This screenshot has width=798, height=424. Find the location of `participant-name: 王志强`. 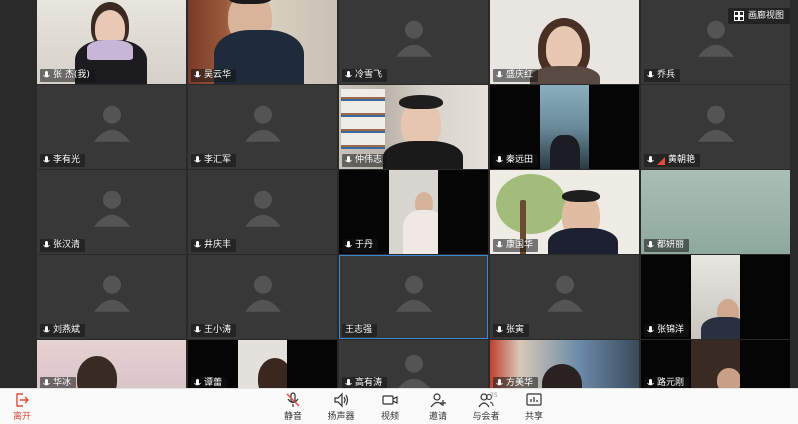

participant-name: 王志强 is located at coordinates (360, 330).